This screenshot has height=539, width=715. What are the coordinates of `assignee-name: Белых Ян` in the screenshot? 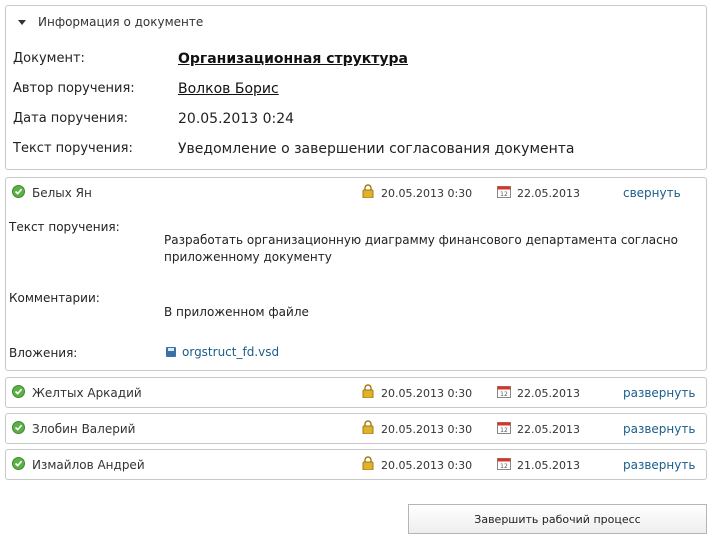 It's located at (62, 193).